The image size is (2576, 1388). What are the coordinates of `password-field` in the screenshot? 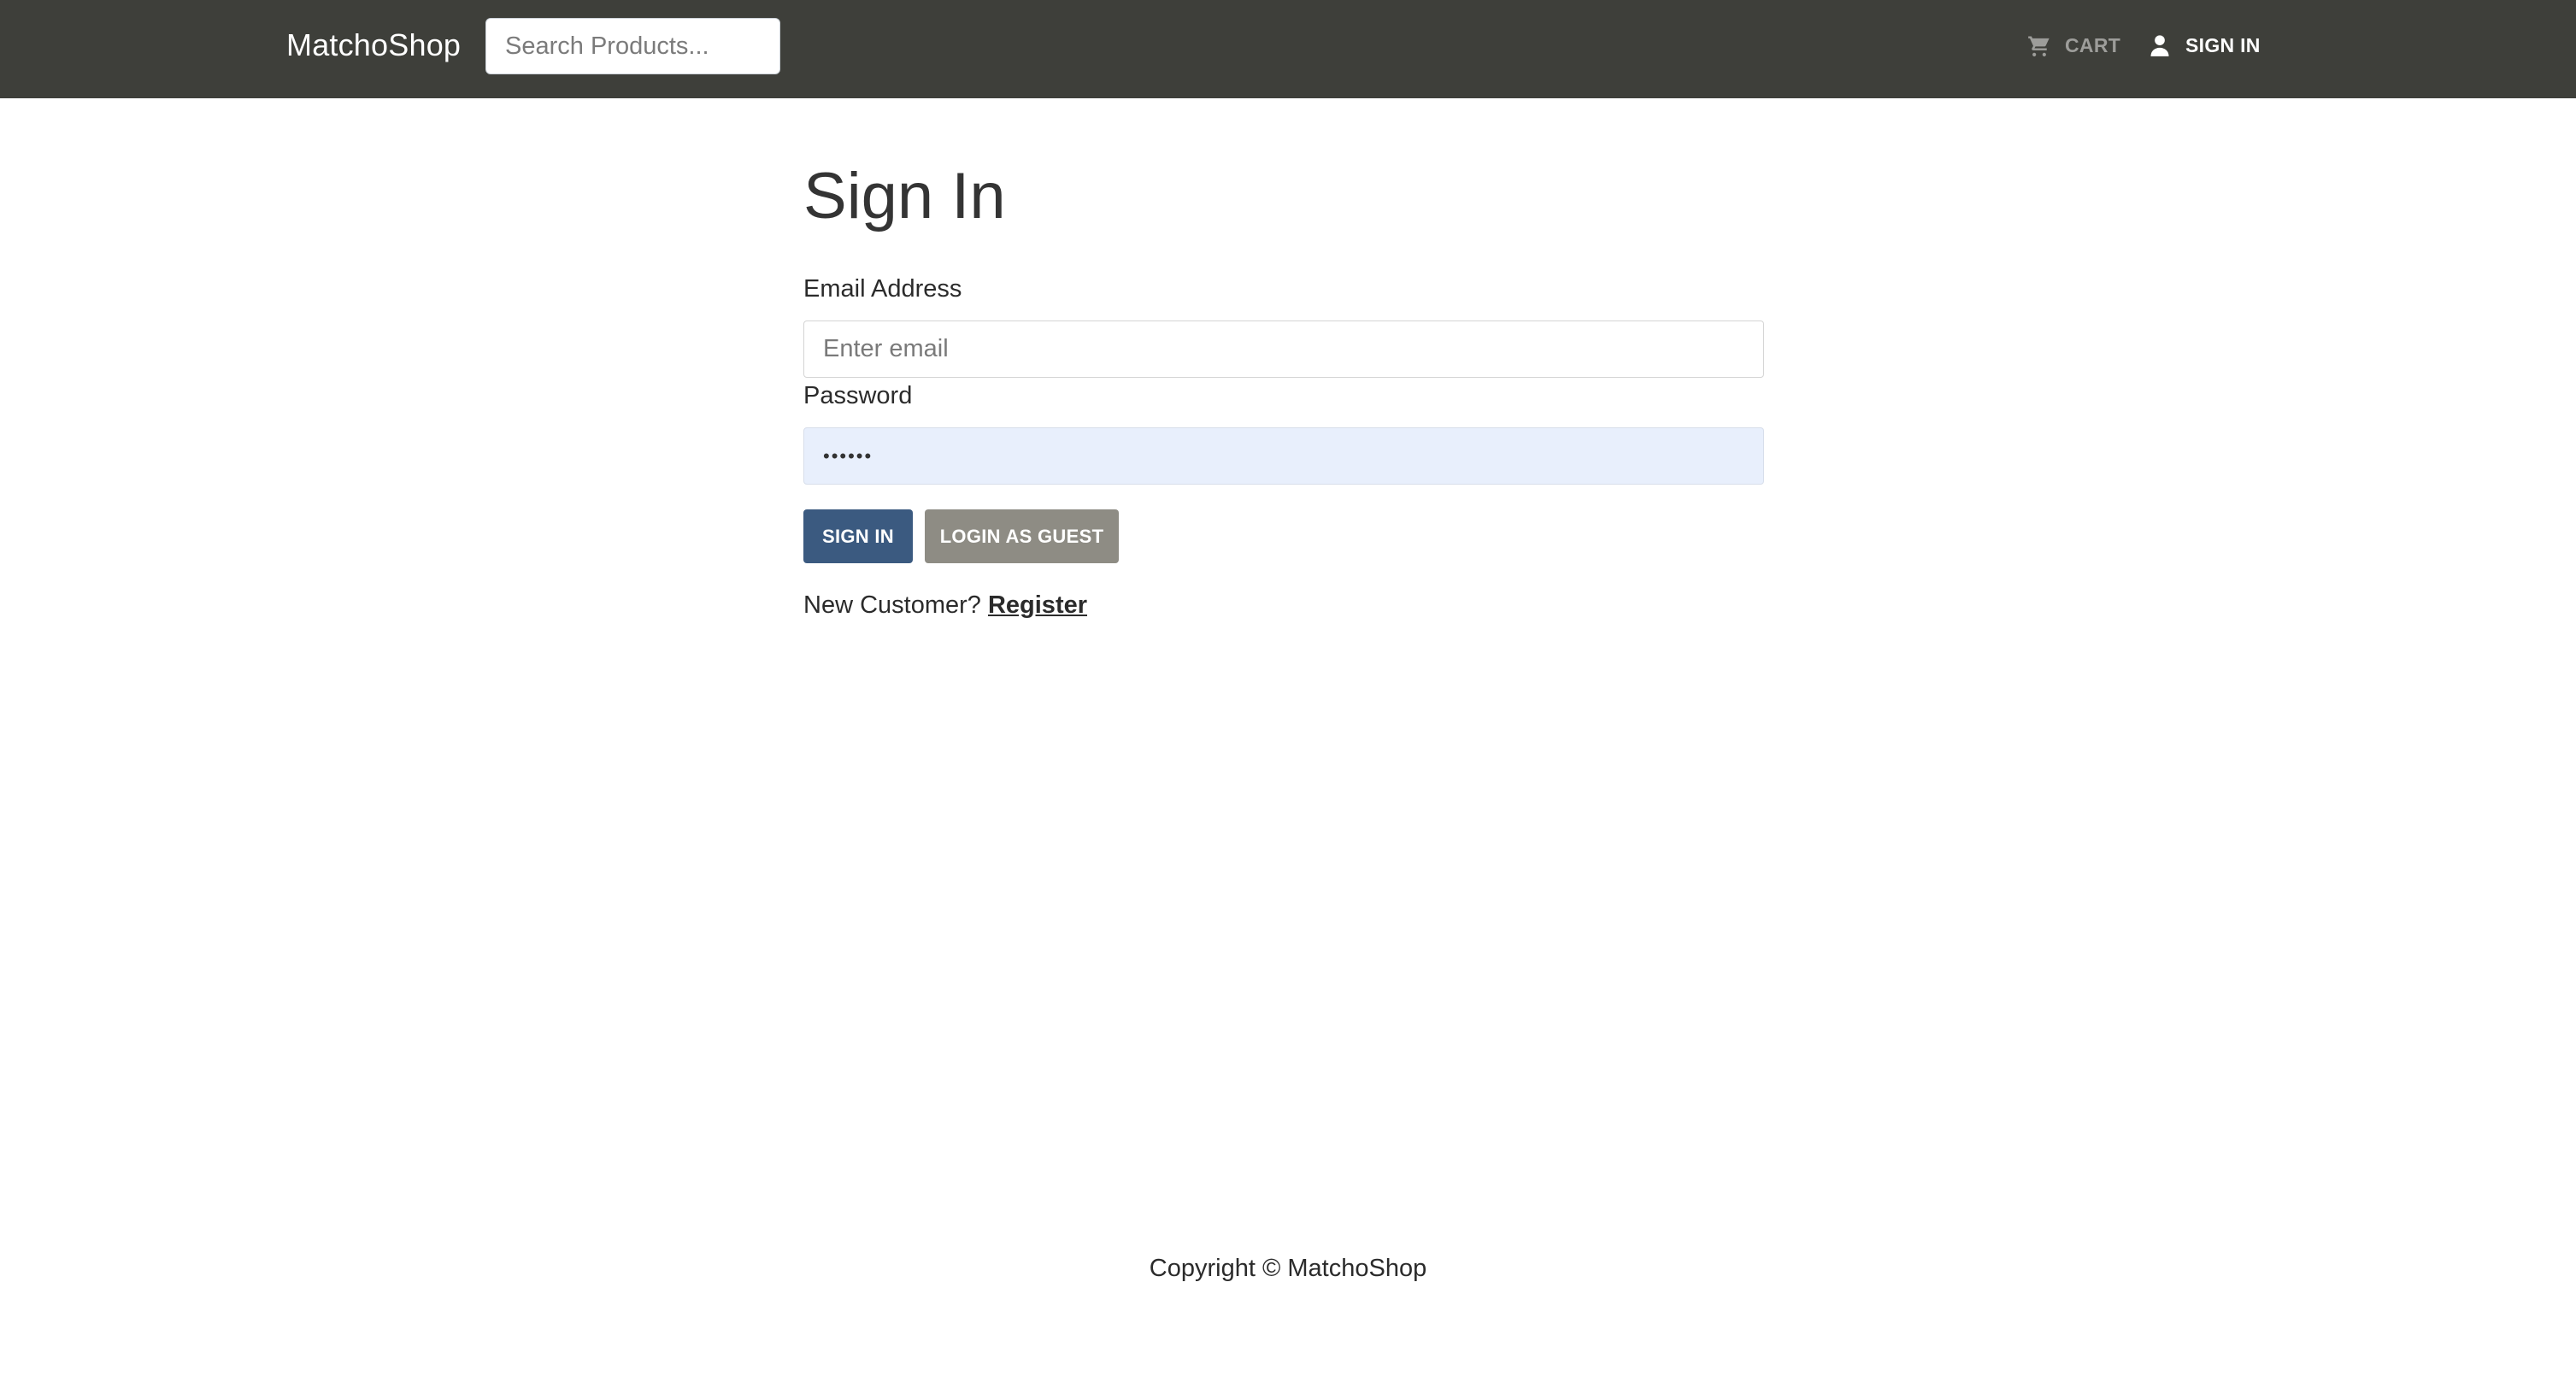 It's located at (1283, 456).